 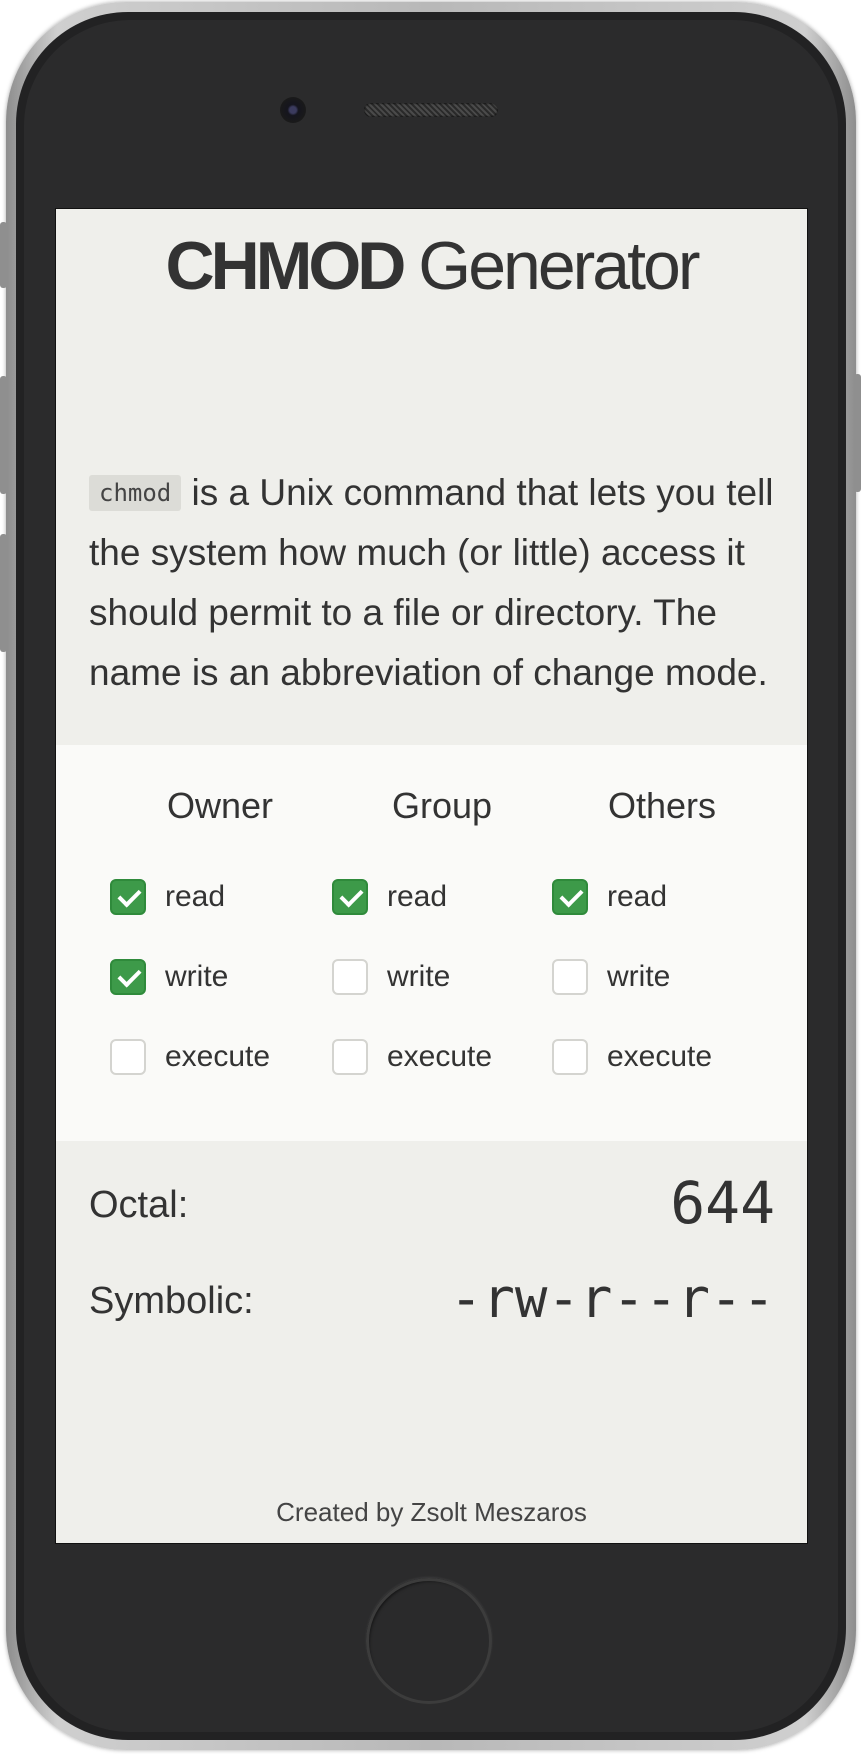 What do you see at coordinates (612, 1298) in the screenshot?
I see `symbolic-value: -rw-r--r--` at bounding box center [612, 1298].